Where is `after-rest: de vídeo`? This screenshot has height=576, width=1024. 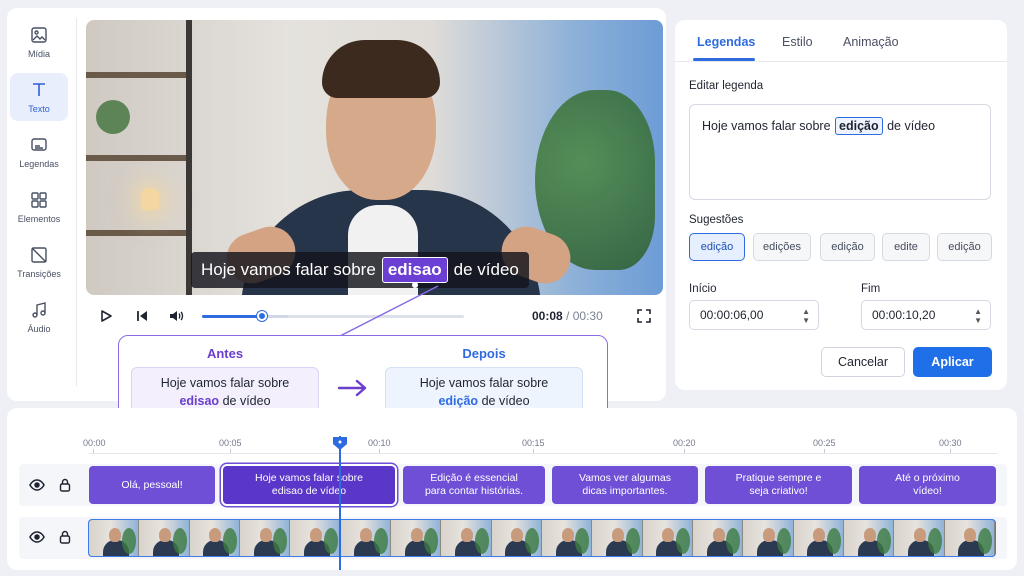
after-rest: de vídeo is located at coordinates (505, 401).